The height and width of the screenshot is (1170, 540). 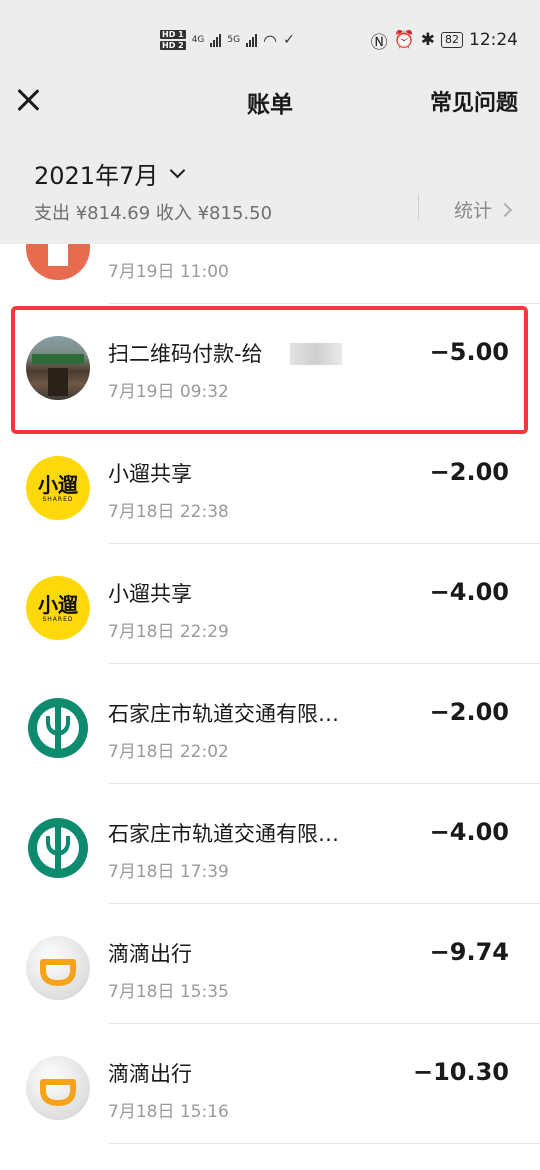 What do you see at coordinates (168, 632) in the screenshot?
I see `transaction-time: 7月18日 22:29` at bounding box center [168, 632].